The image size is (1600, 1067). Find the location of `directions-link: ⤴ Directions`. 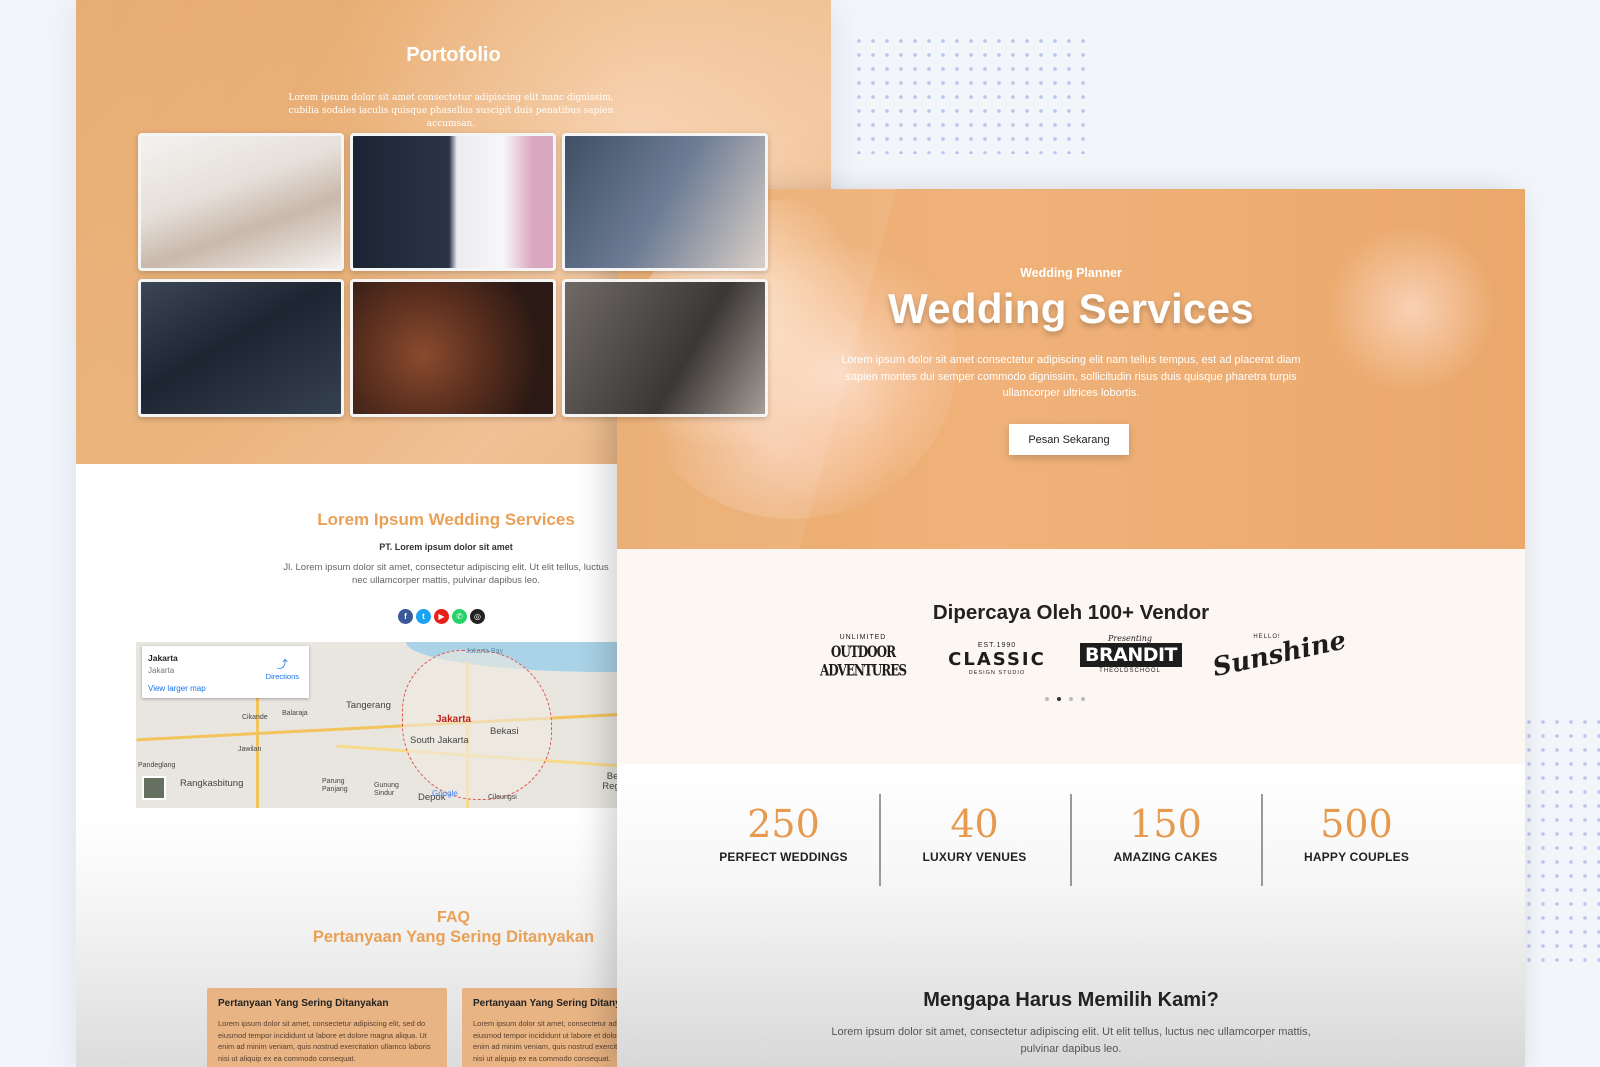

directions-link: ⤴ Directions is located at coordinates (282, 668).